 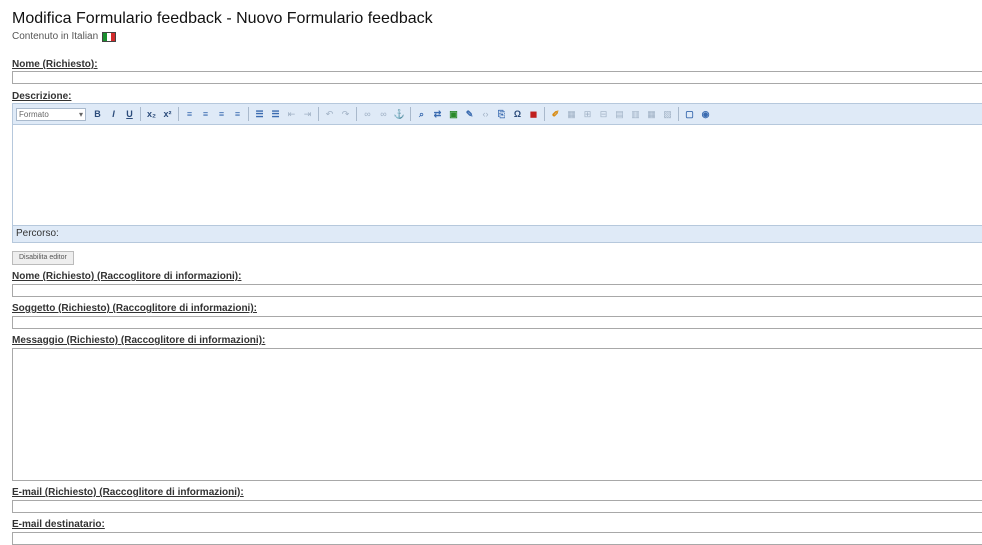 I want to click on align-right-icon: ≡, so click(x=221, y=114).